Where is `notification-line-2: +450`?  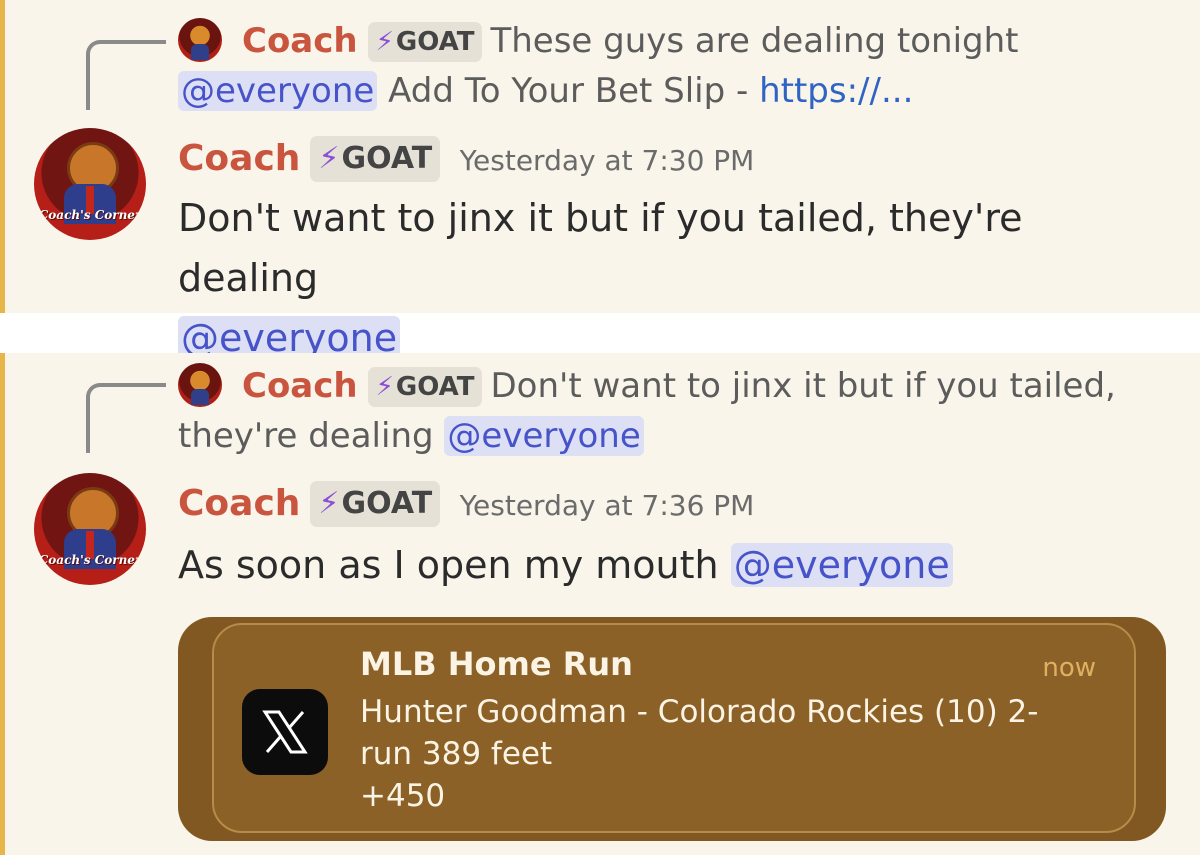 notification-line-2: +450 is located at coordinates (403, 796).